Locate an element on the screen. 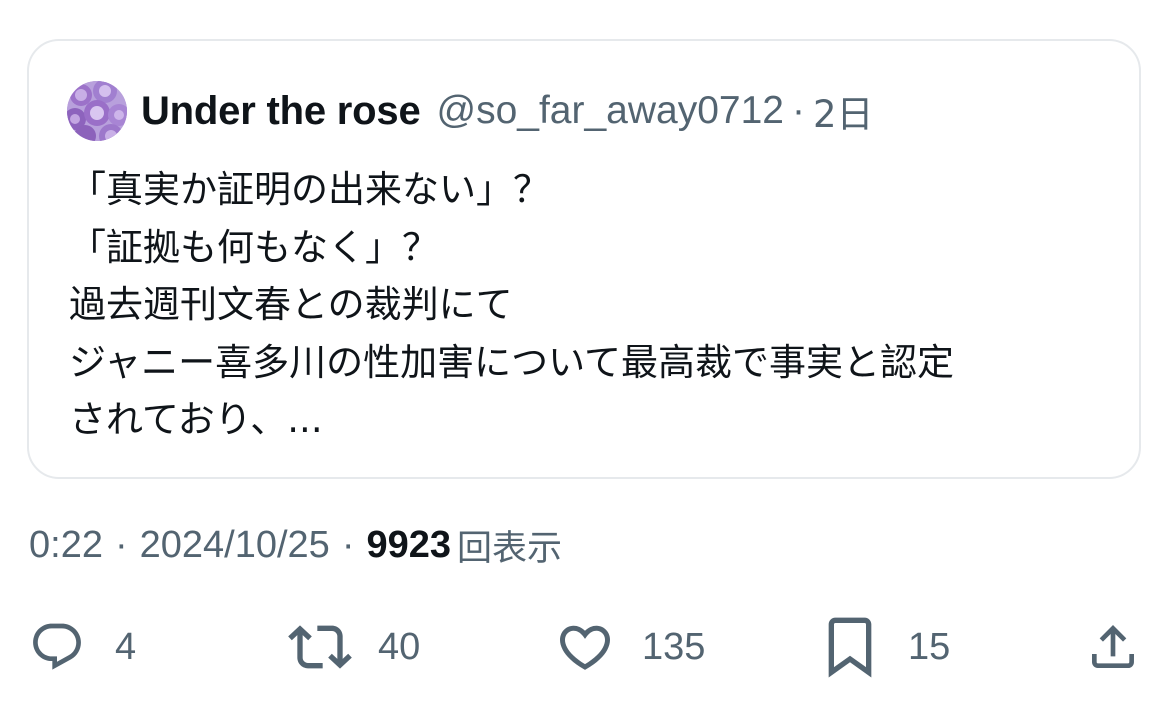  quoted-text-line: 「証拠も何もなく」？ is located at coordinates (254, 247).